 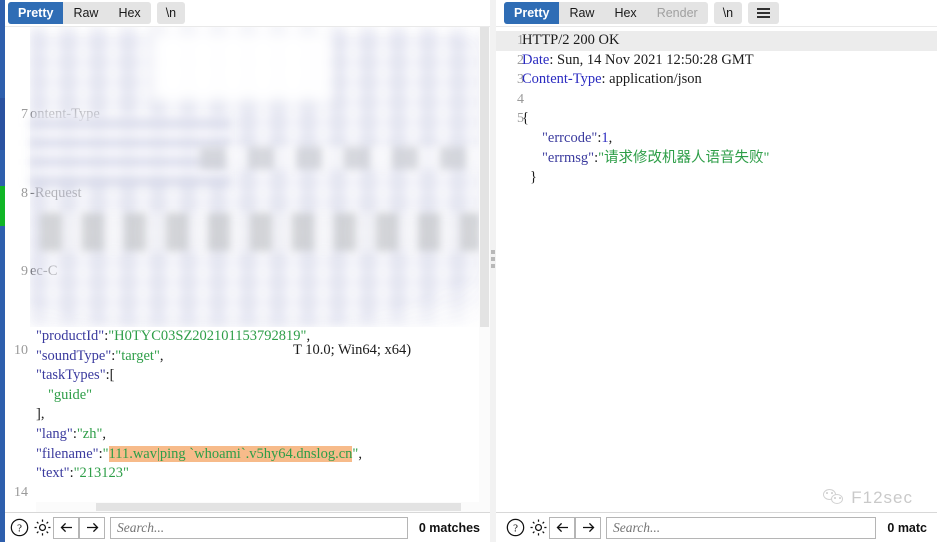 I want to click on response-match-count: 0 matc, so click(x=907, y=527).